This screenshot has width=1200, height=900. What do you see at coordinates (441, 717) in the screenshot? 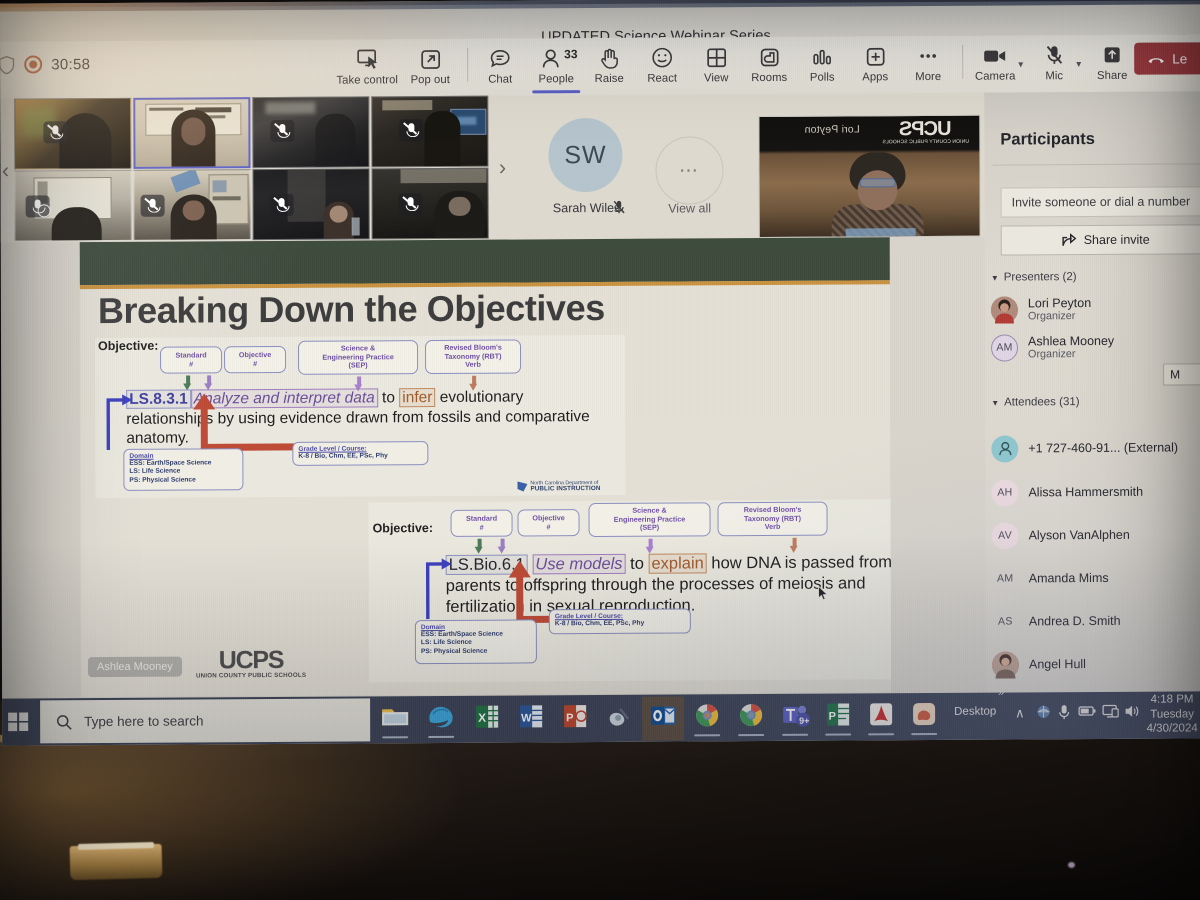
I see `internet-explorer-icon` at bounding box center [441, 717].